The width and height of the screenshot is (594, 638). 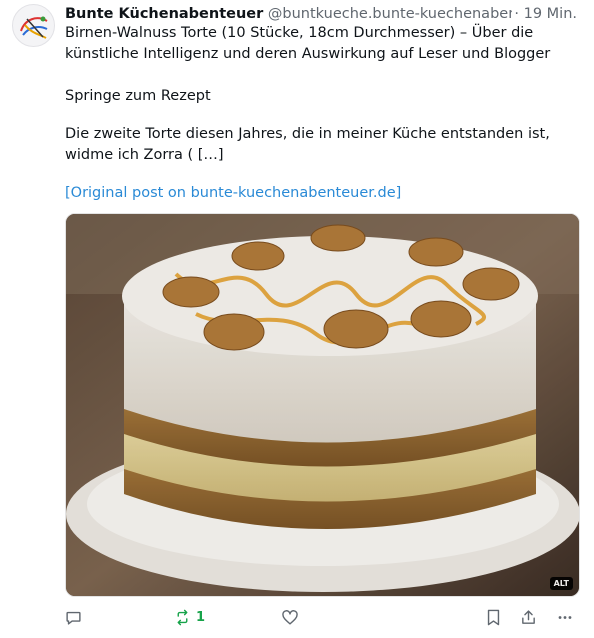 I want to click on bookmark-icon, so click(x=493, y=617).